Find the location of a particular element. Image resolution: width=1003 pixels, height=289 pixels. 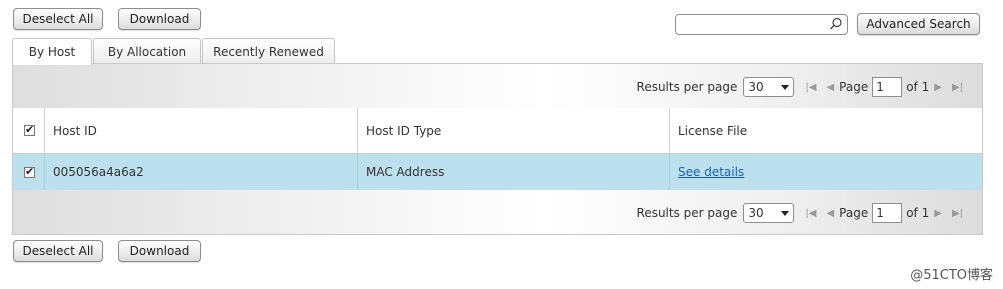

row-checkbox is located at coordinates (29, 172).